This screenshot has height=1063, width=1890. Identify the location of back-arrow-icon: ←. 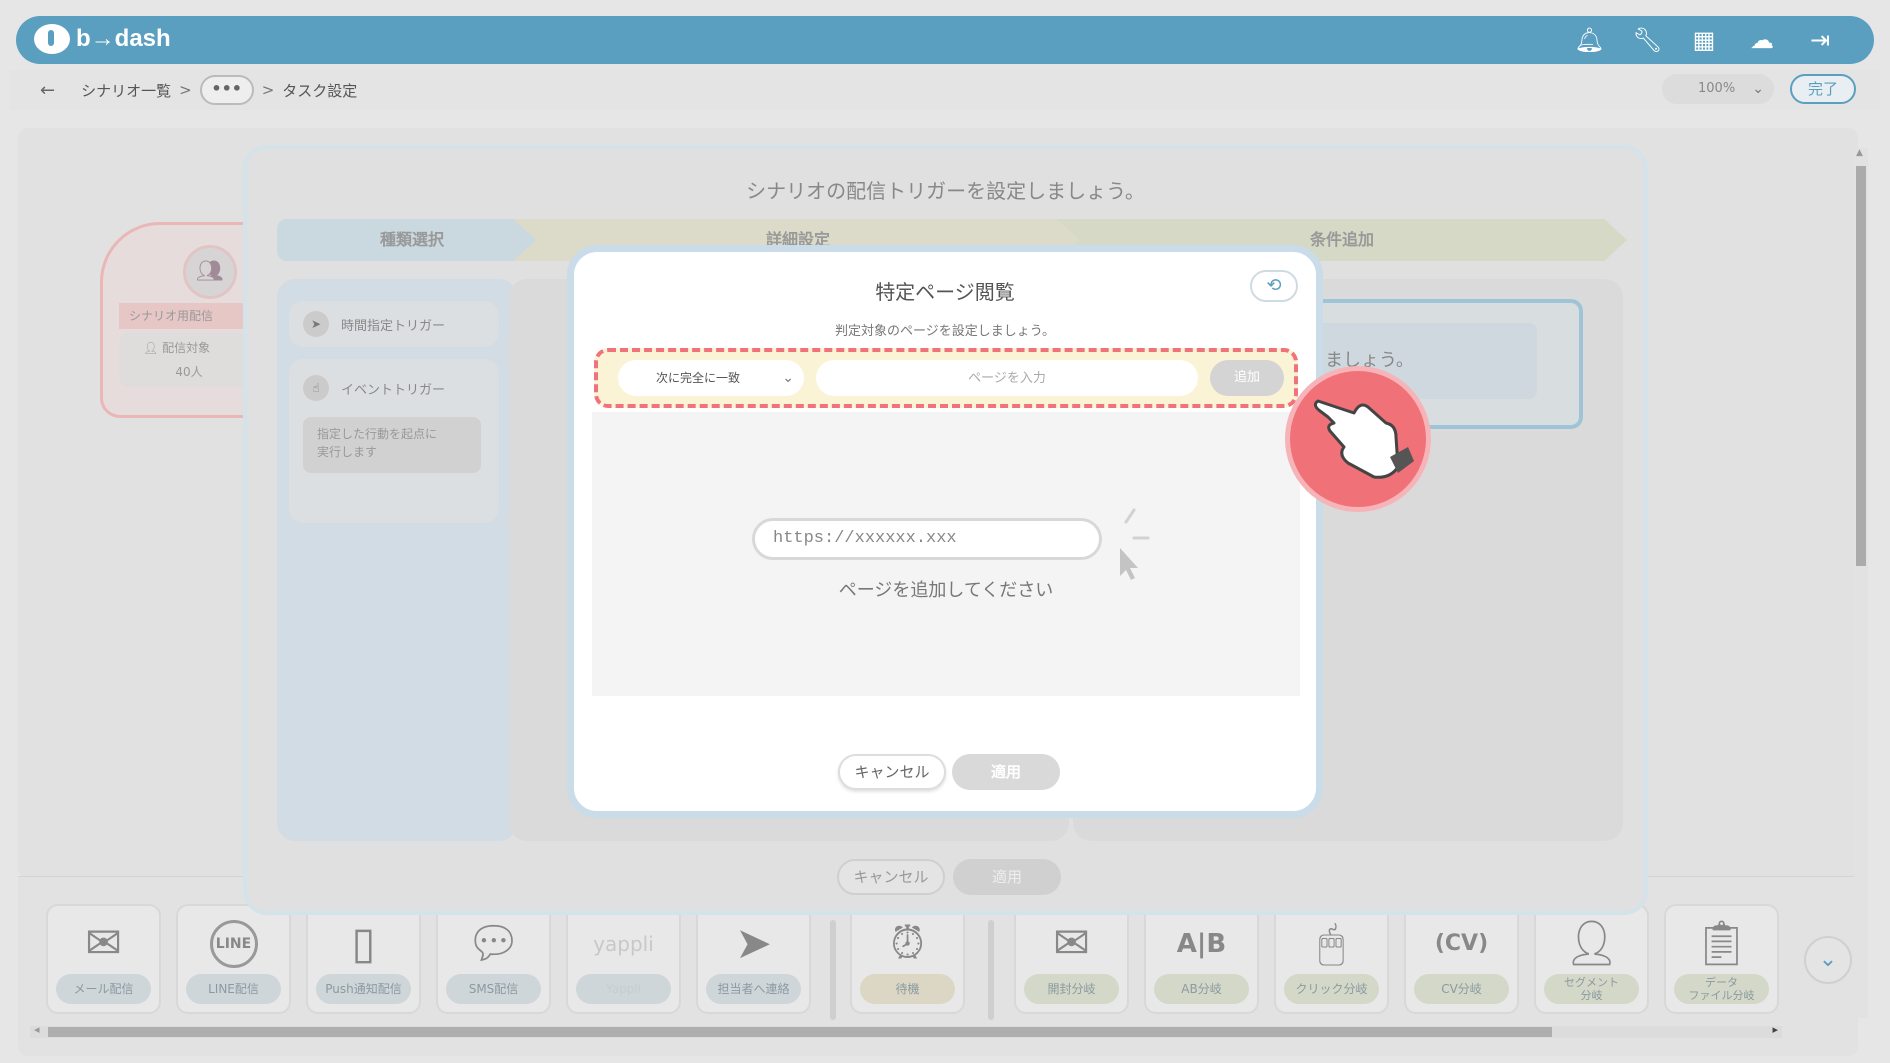
(47, 90).